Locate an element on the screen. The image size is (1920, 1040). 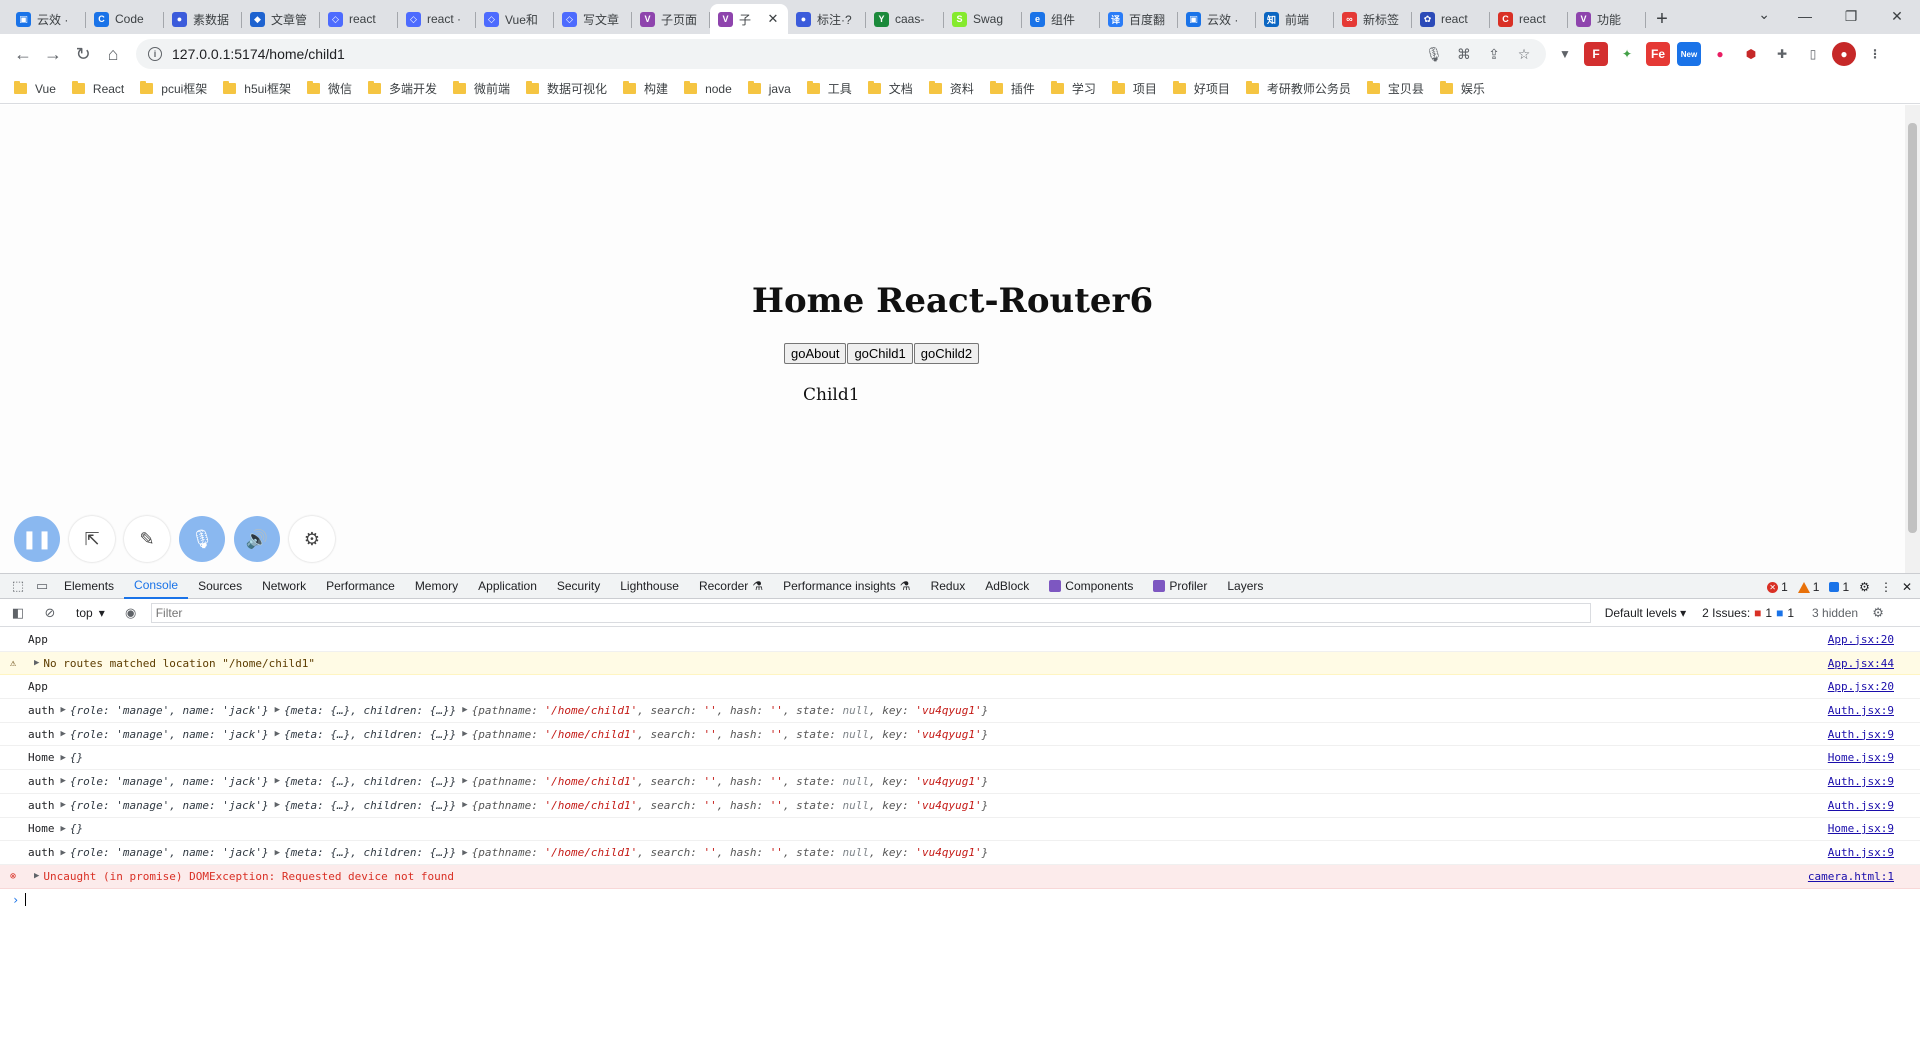
site-info-icon: i is located at coordinates (155, 54).